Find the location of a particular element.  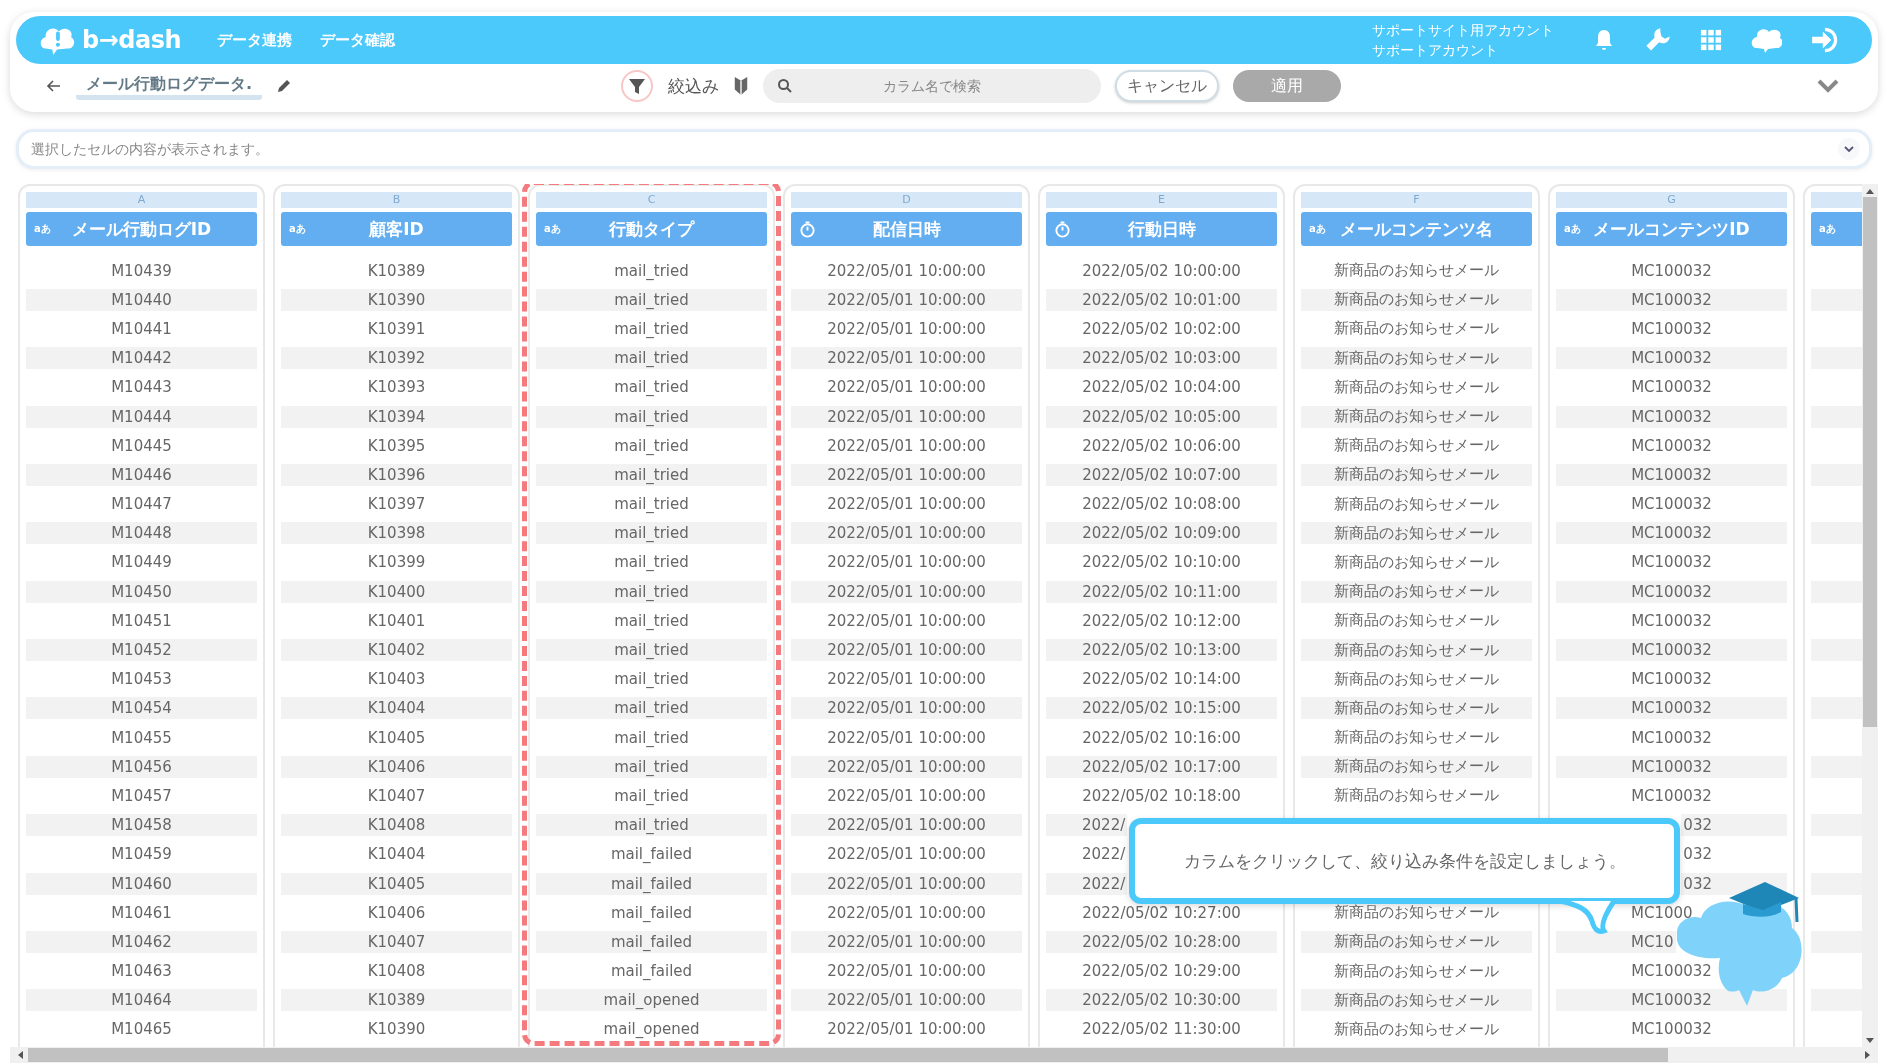

chevron-down-icon is located at coordinates (1828, 86).